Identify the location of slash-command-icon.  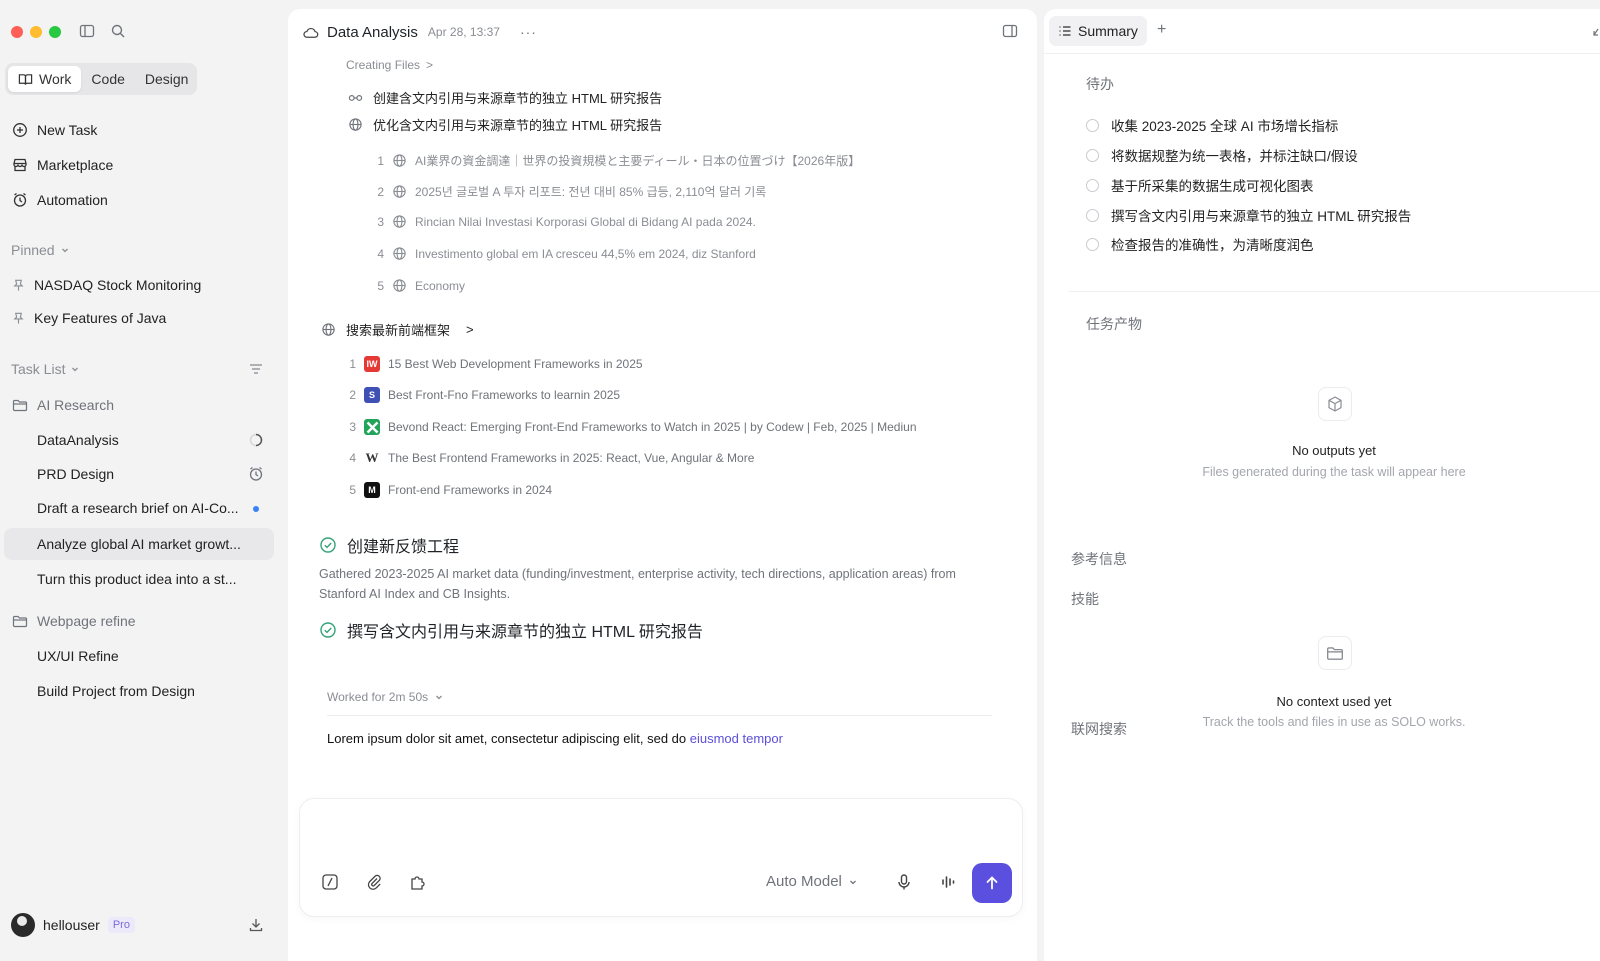
(330, 882).